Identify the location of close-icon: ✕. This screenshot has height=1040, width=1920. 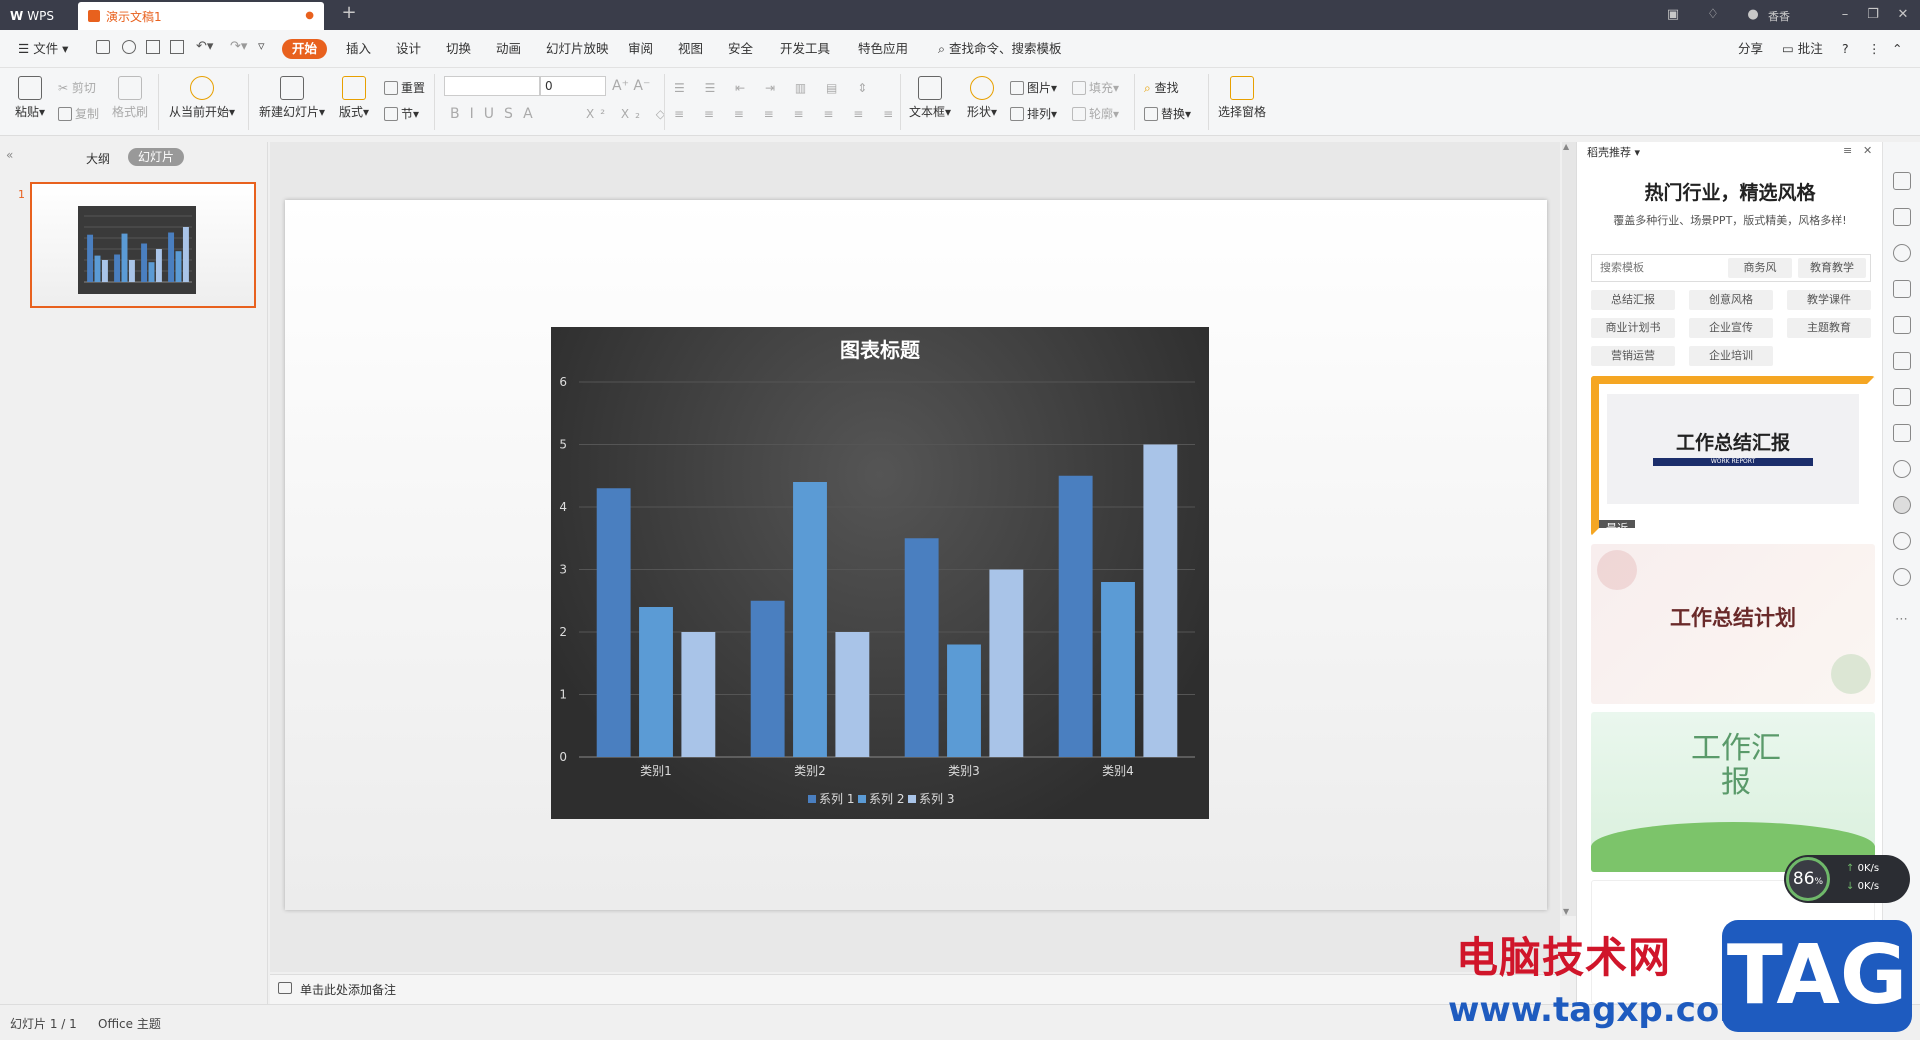
(1903, 15).